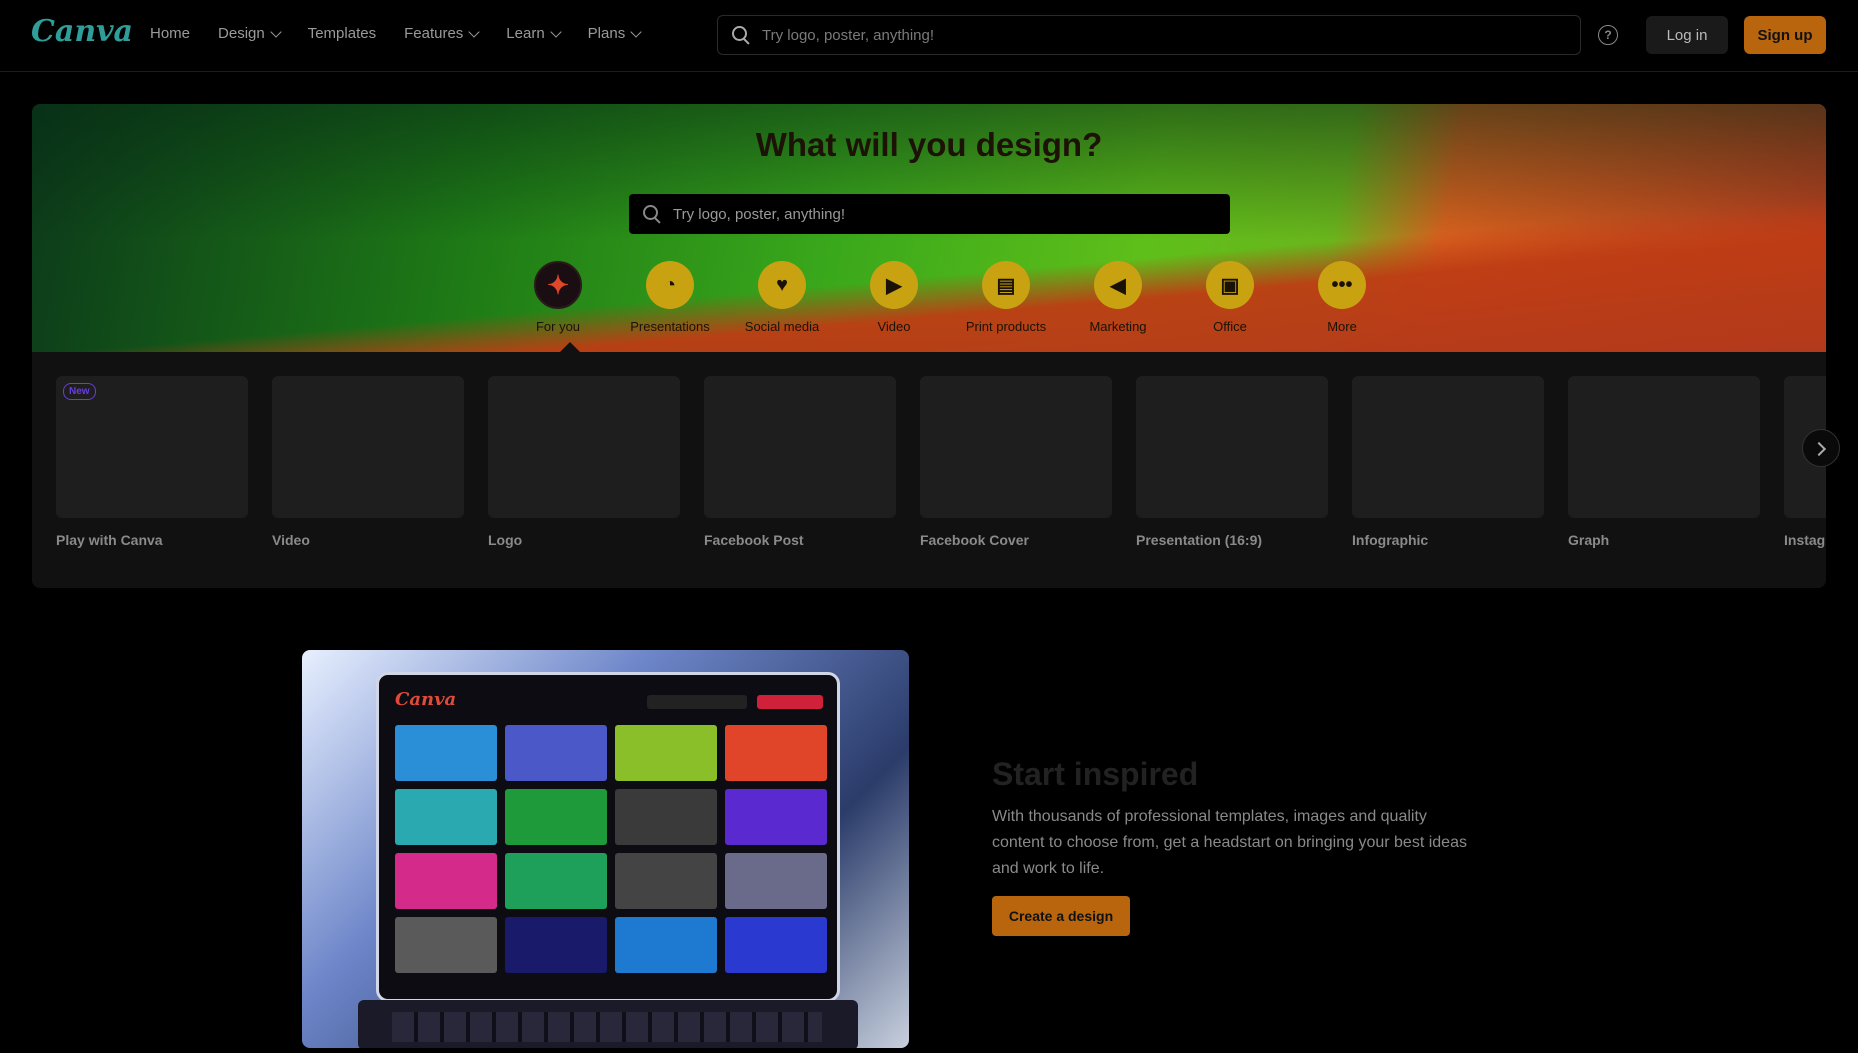  I want to click on category-print-products: ▤ Print products, so click(1006, 297).